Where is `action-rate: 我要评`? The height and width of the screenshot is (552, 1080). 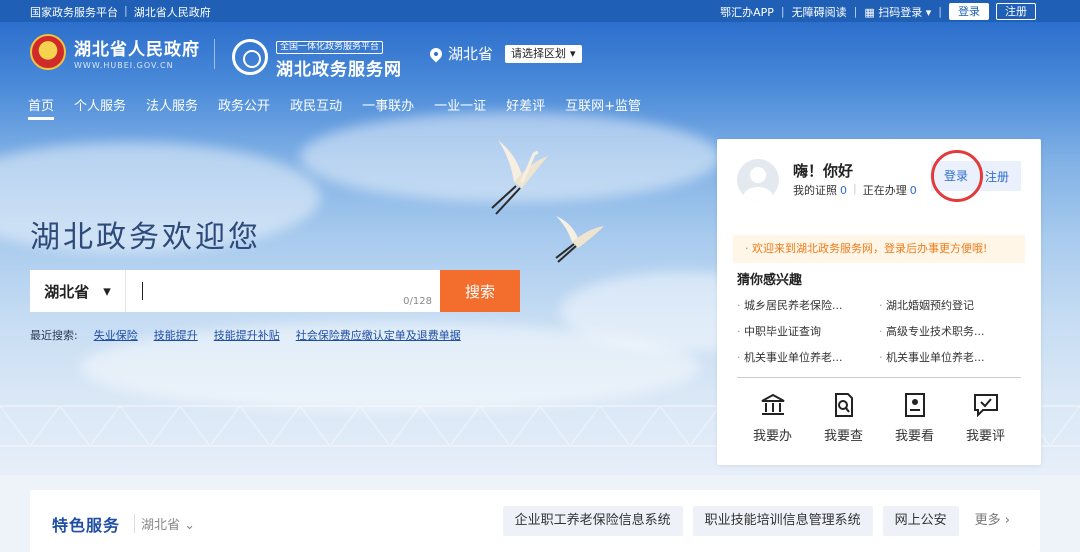
action-rate: 我要评 is located at coordinates (986, 416).